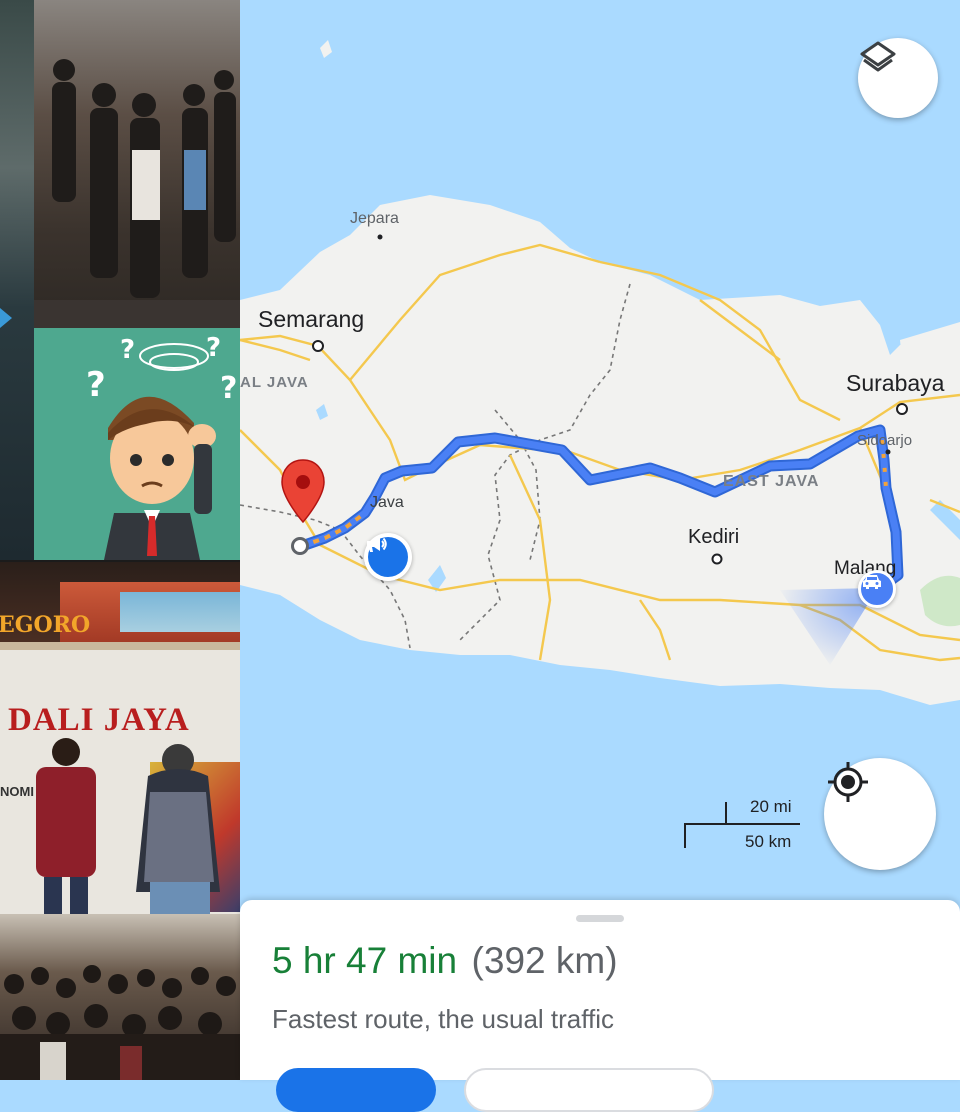 Image resolution: width=960 pixels, height=1112 pixels. I want to click on place-label-semarang: Semarang, so click(311, 319).